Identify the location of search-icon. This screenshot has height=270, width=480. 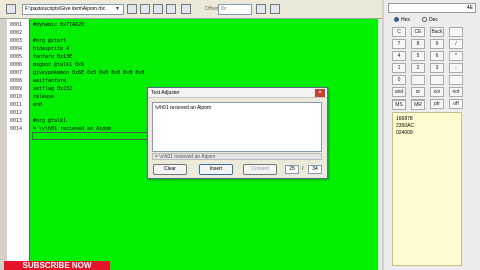
(261, 9).